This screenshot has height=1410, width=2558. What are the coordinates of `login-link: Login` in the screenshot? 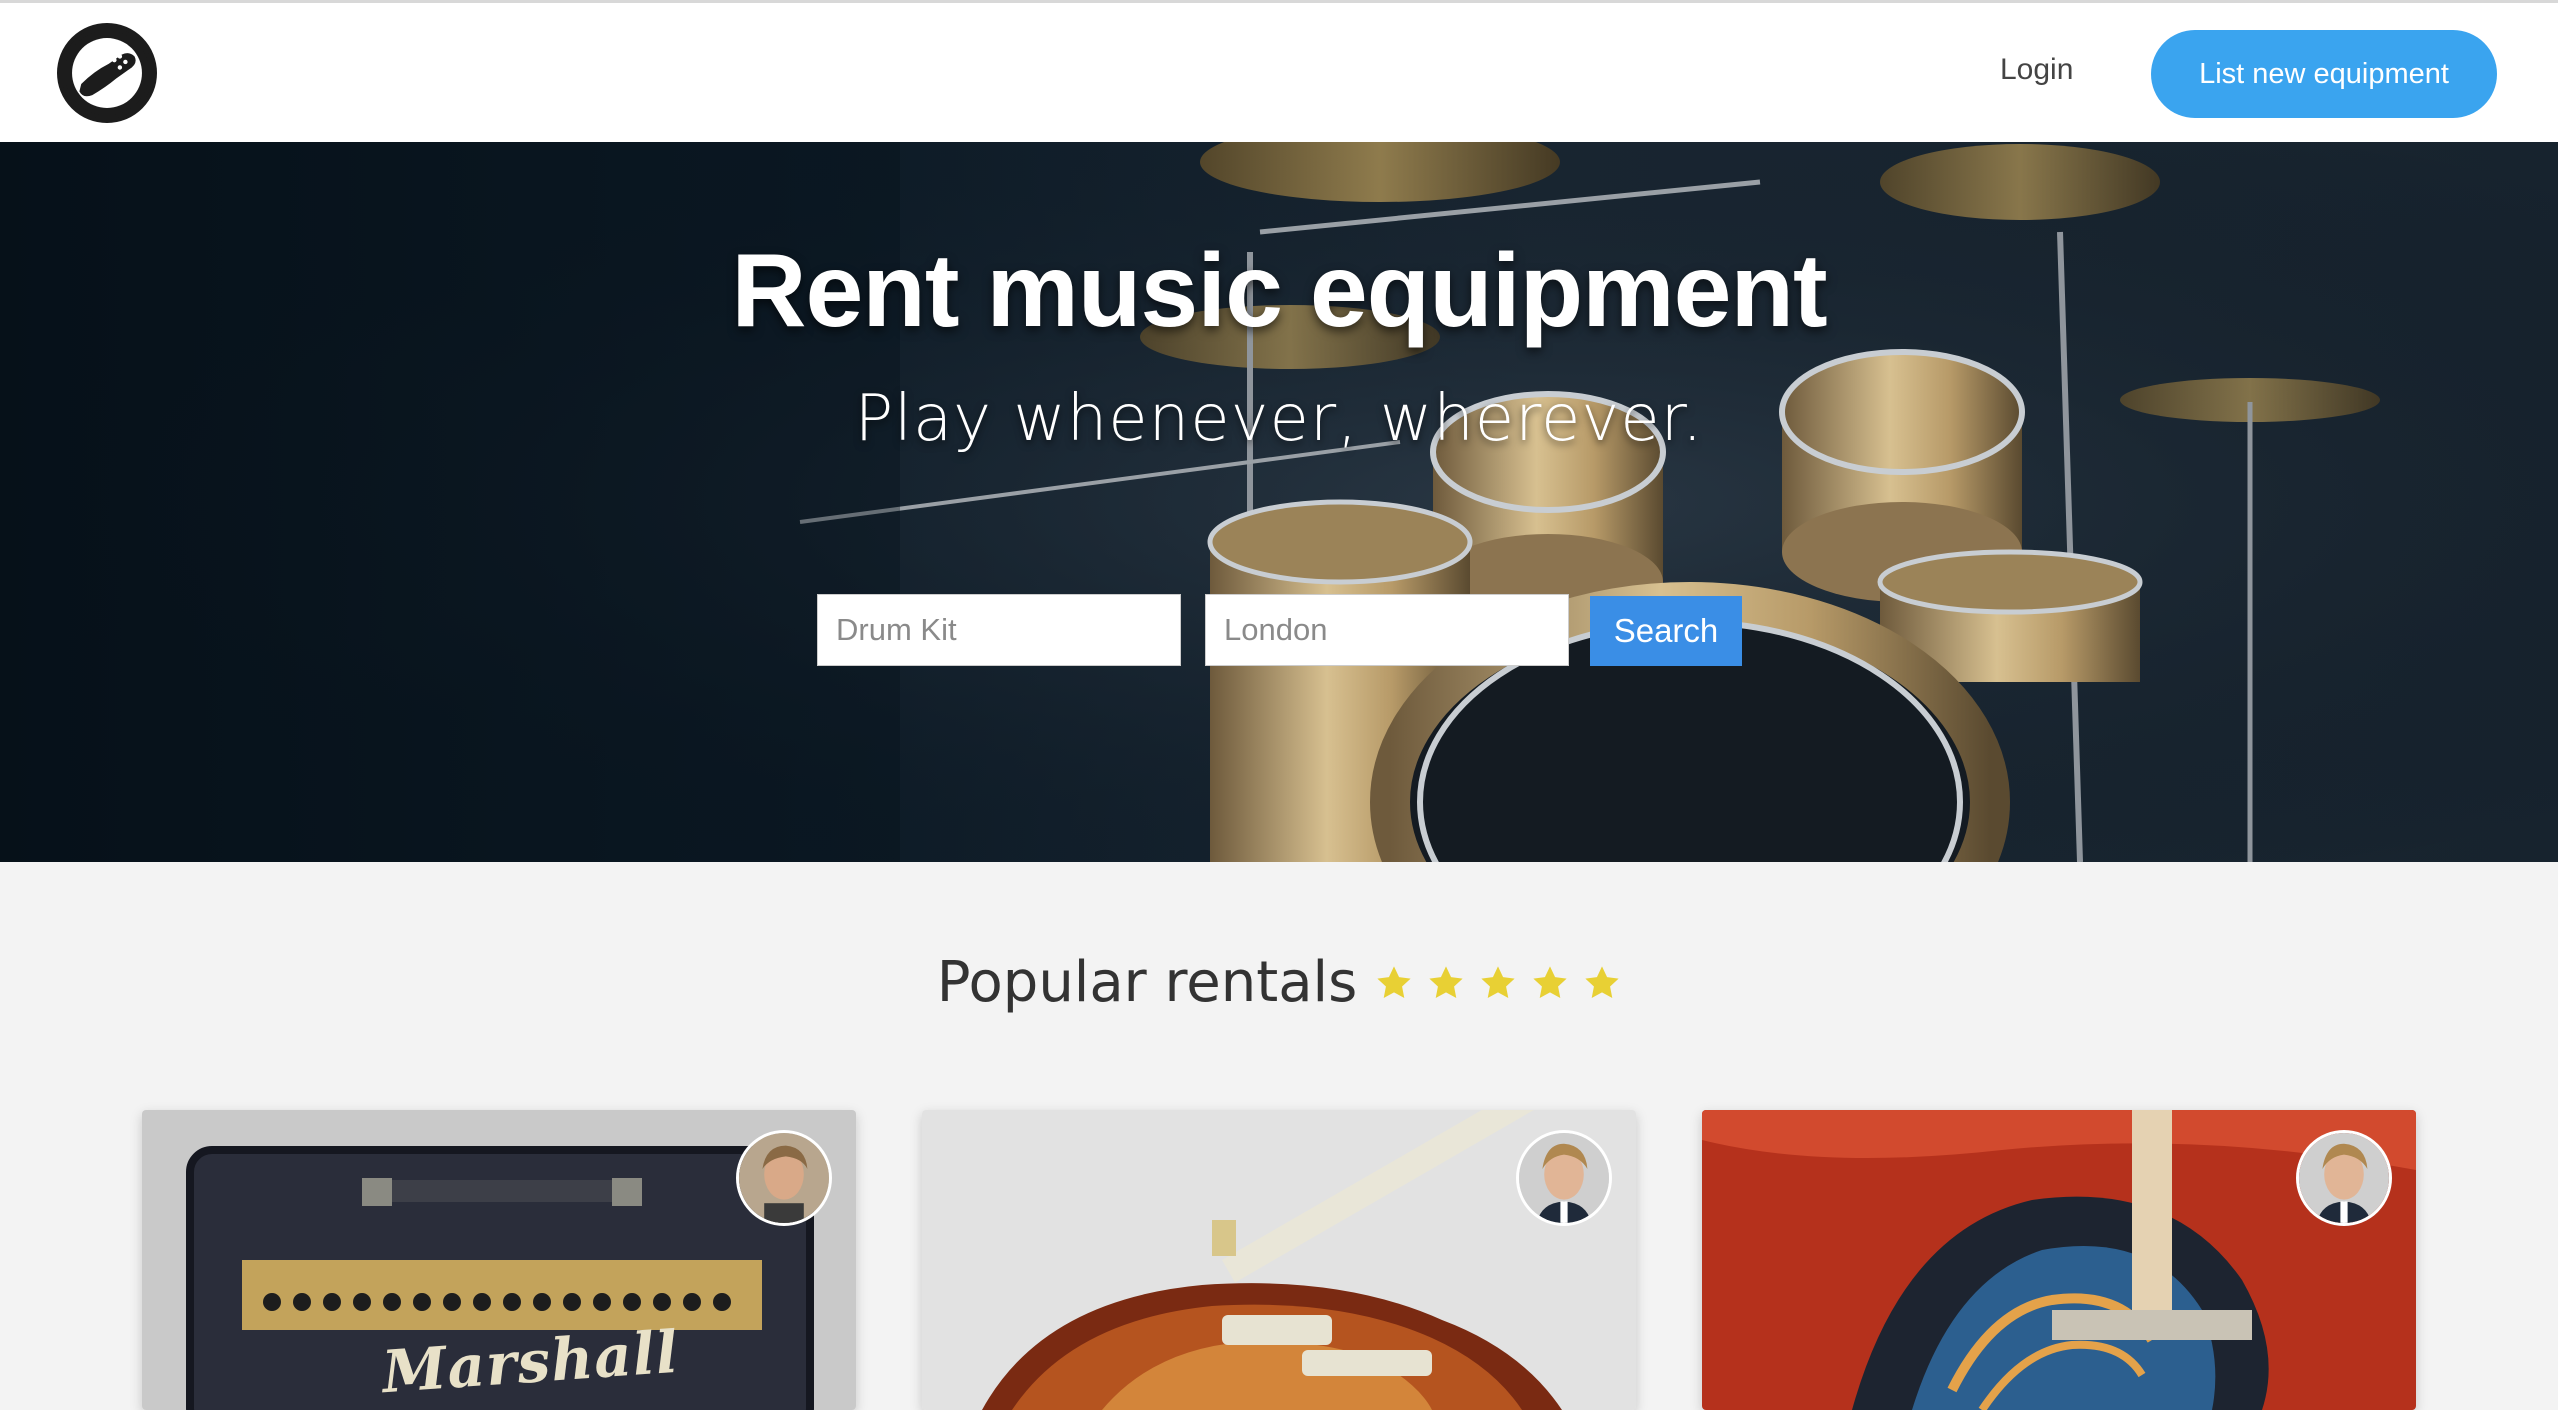 It's located at (2036, 70).